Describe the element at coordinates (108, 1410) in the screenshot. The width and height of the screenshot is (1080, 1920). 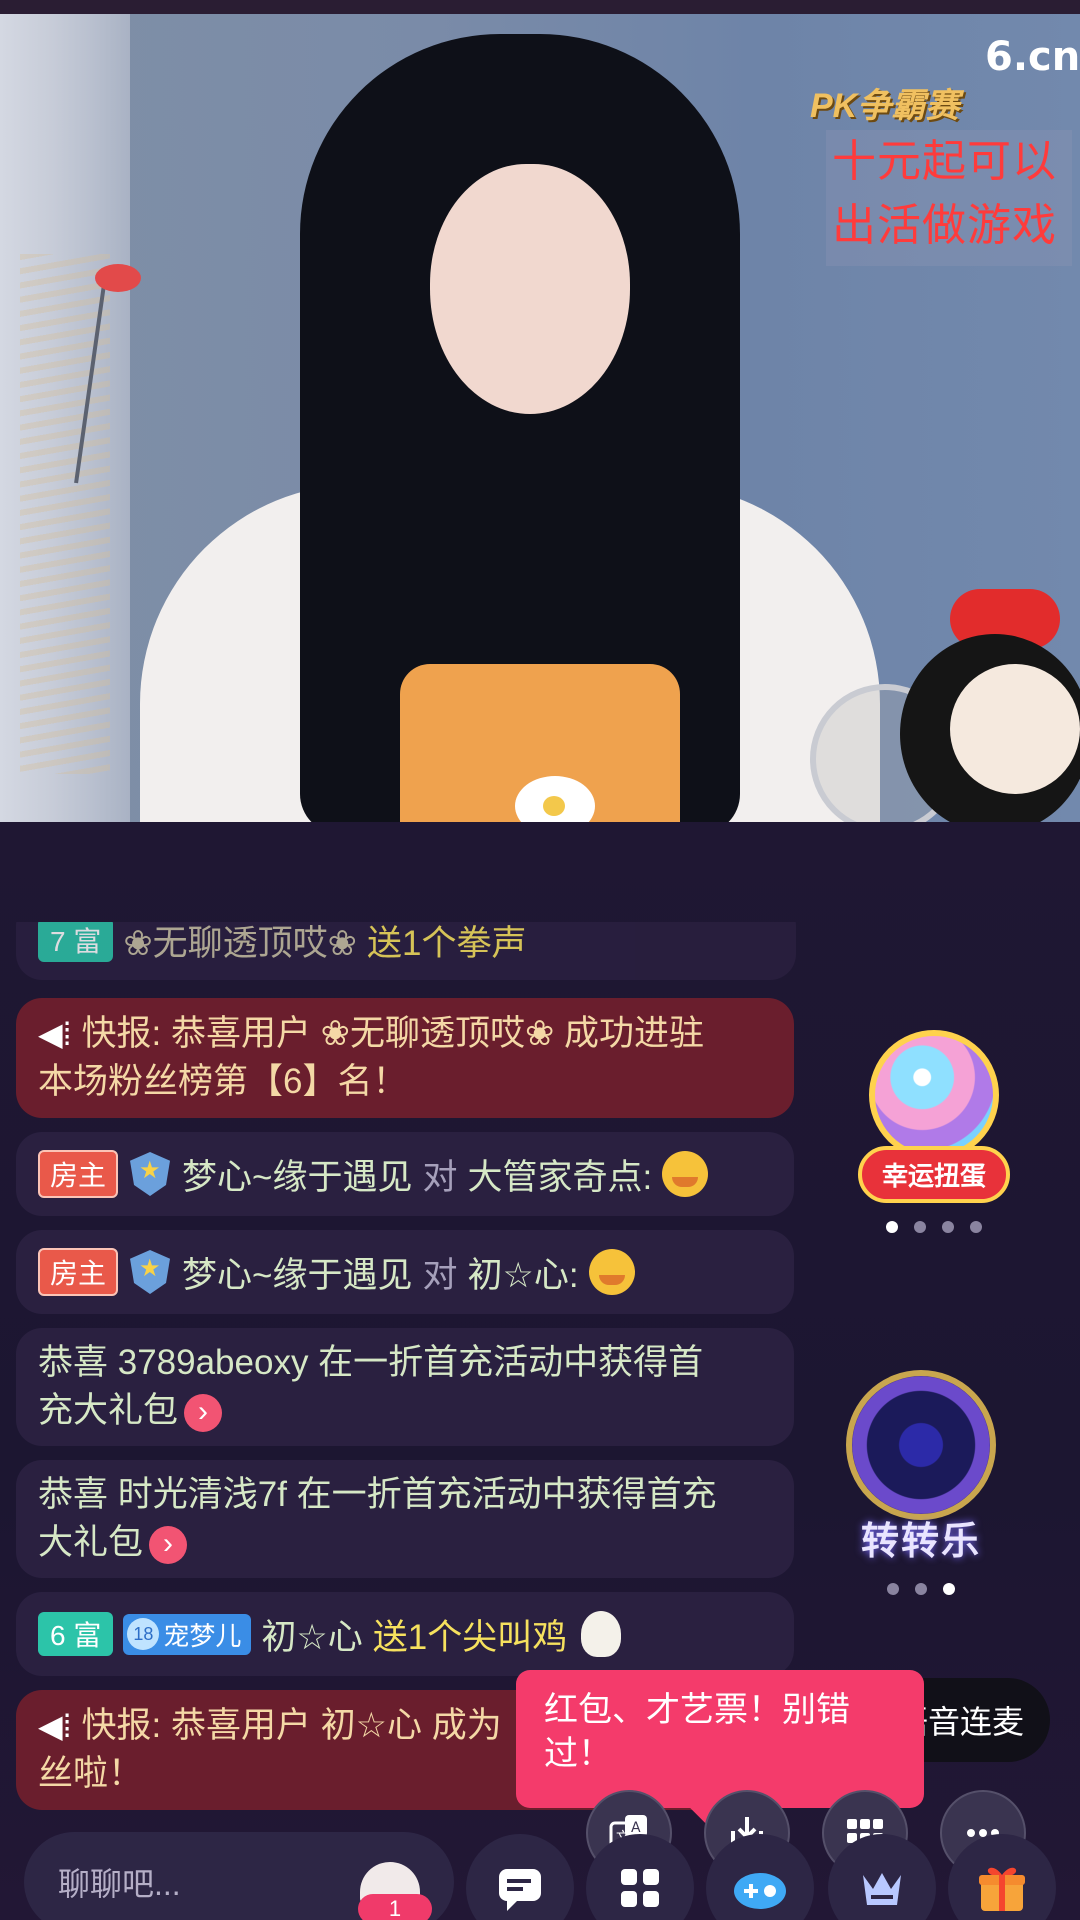
I see `system-line-2: 充大礼包` at that location.